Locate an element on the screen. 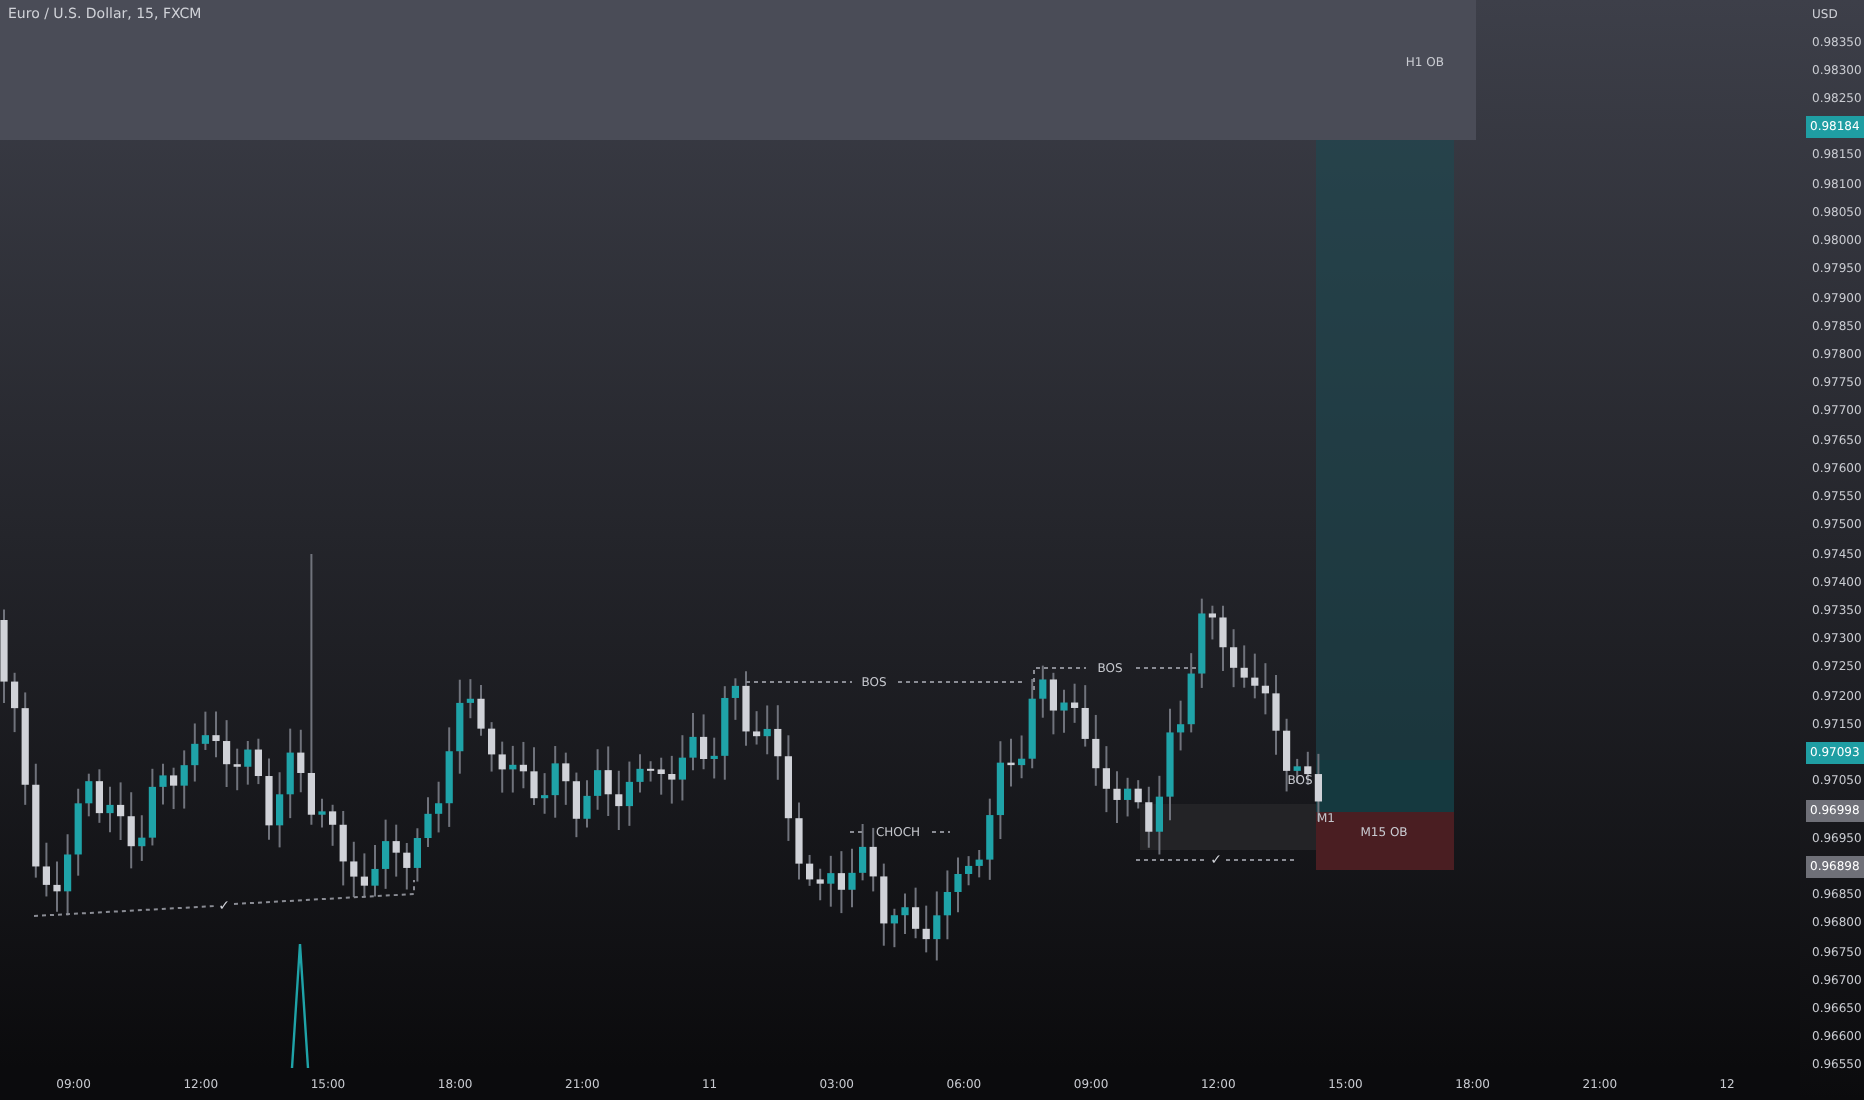 This screenshot has height=1100, width=1864. spike-indicator-drawing is located at coordinates (300, 1005).